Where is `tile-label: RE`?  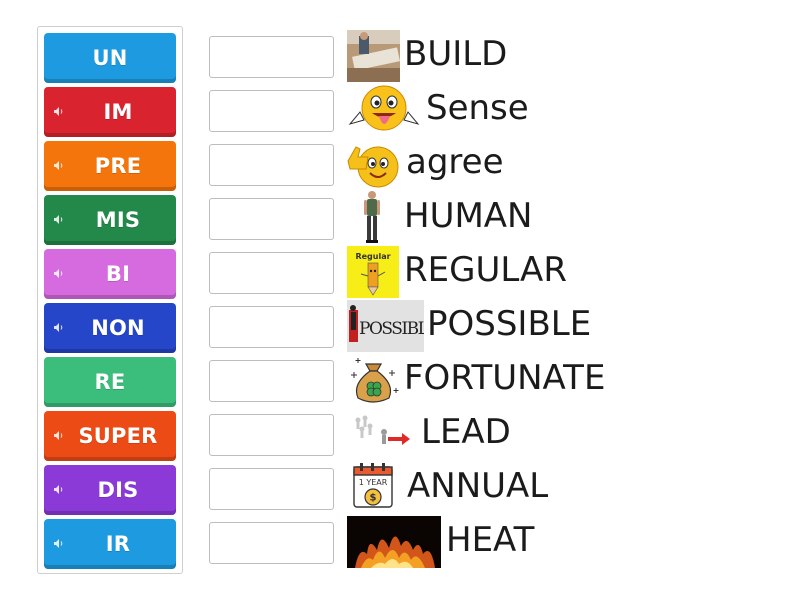 tile-label: RE is located at coordinates (110, 382).